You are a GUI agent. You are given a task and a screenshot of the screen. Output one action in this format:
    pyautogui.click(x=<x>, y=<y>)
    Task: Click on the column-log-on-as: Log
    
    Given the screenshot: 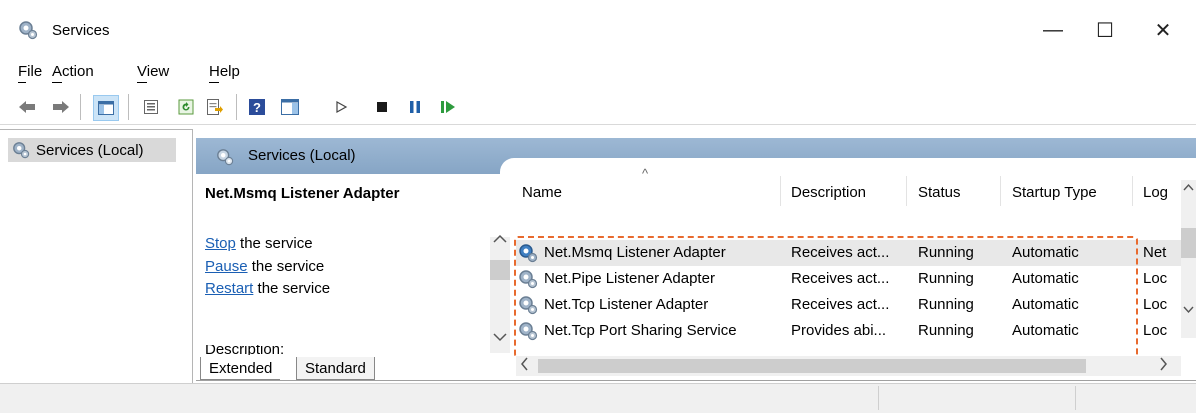 What is the action you would take?
    pyautogui.click(x=1155, y=192)
    